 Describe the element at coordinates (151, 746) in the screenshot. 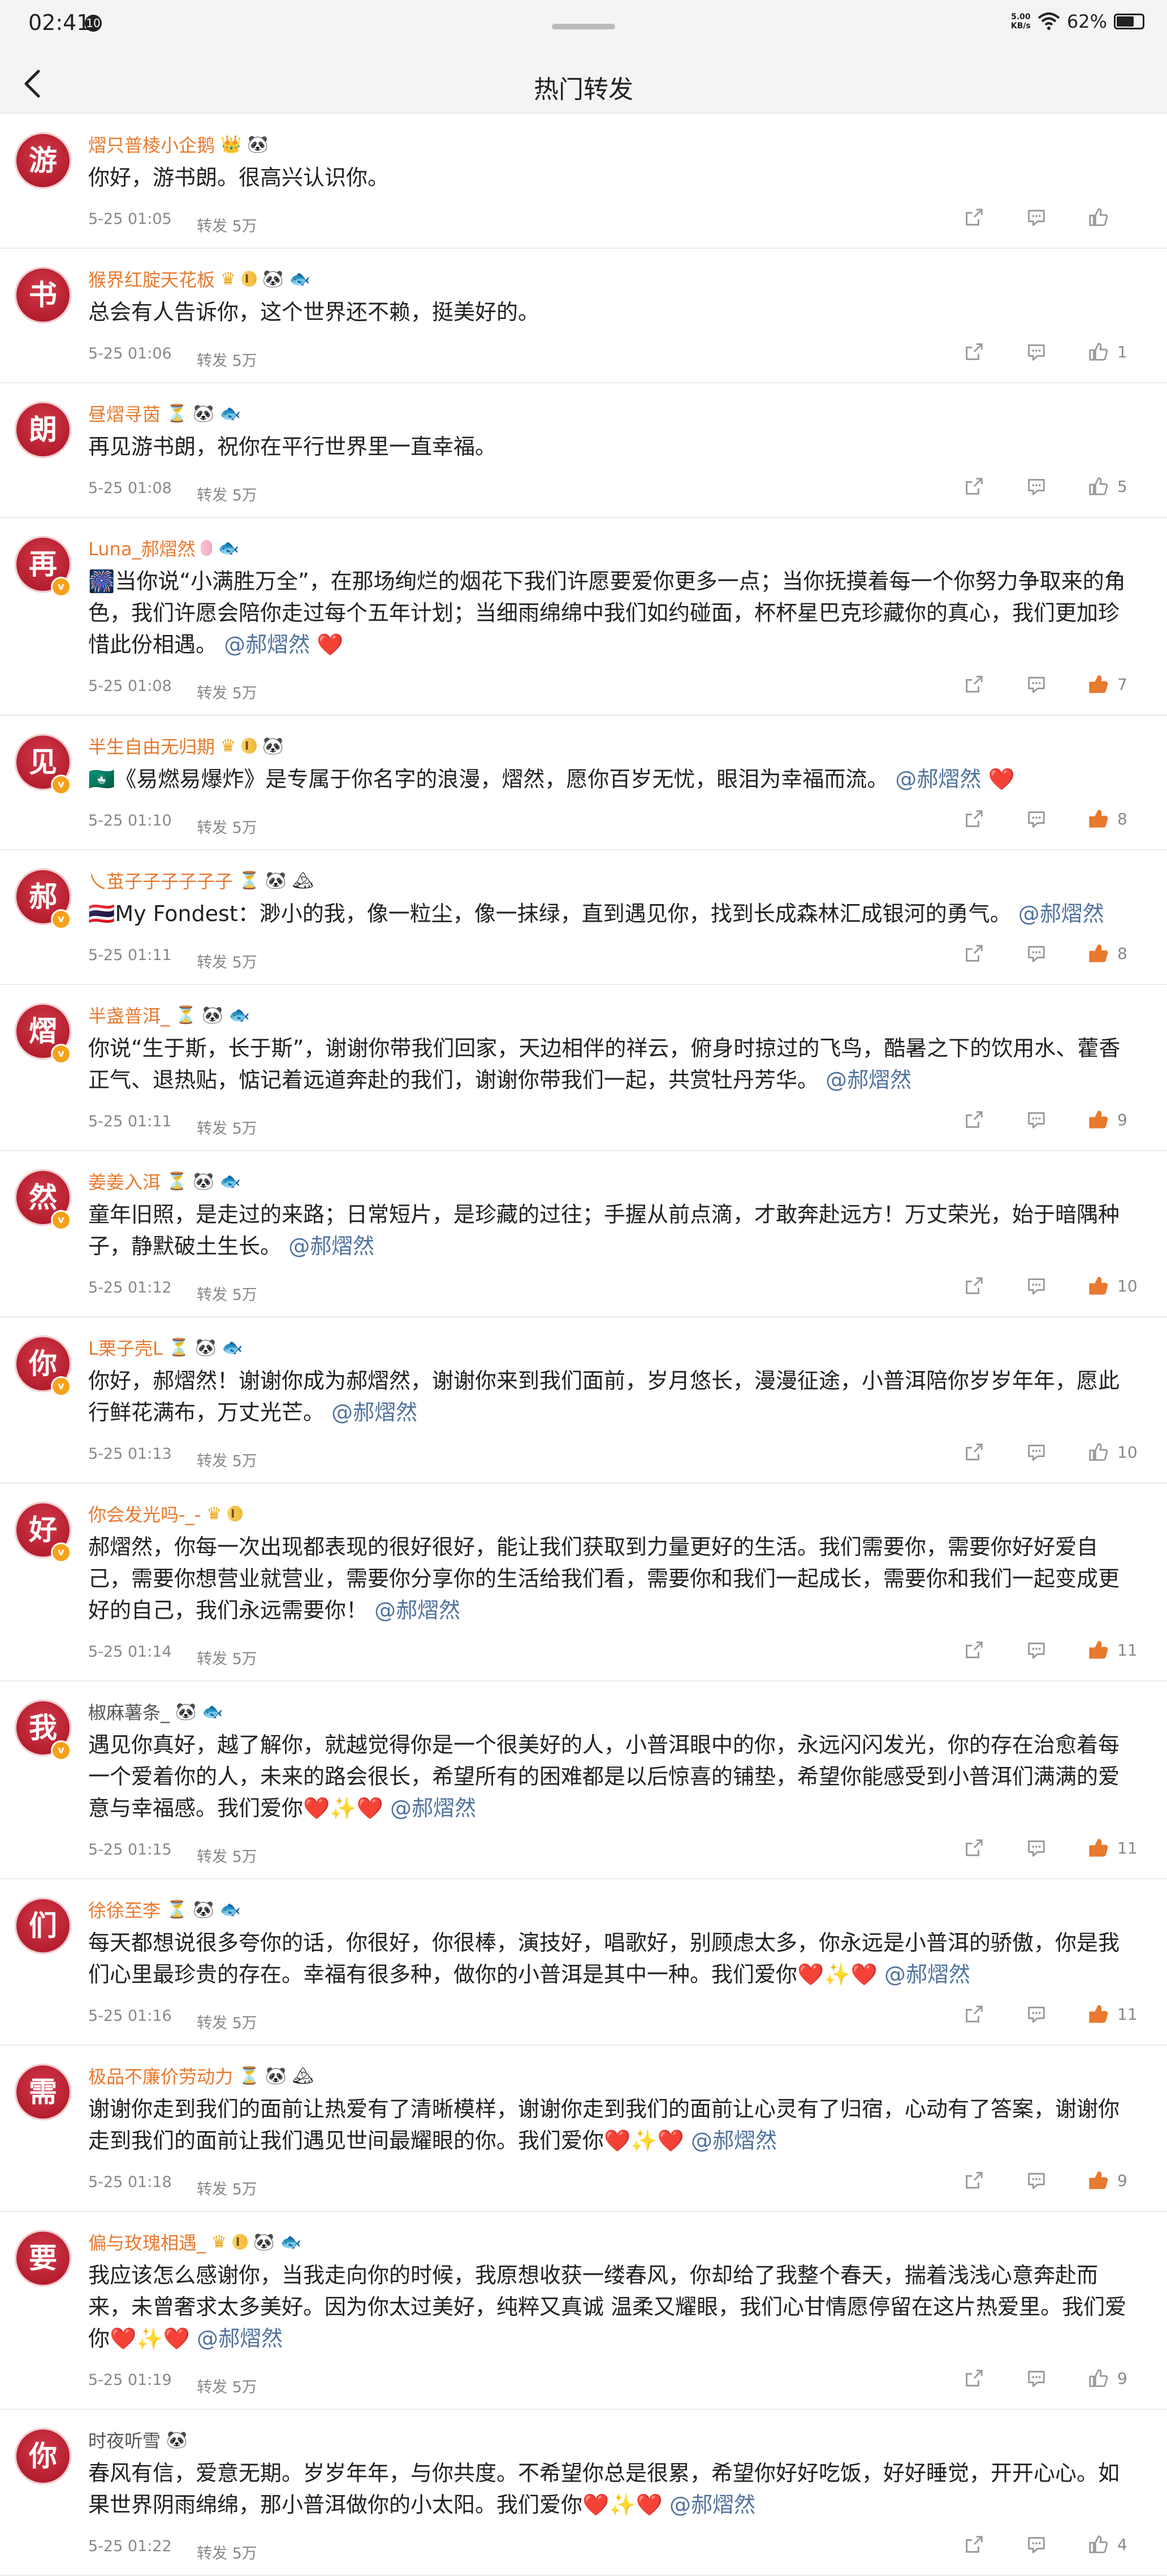

I see `username: 半生自由无归期` at that location.